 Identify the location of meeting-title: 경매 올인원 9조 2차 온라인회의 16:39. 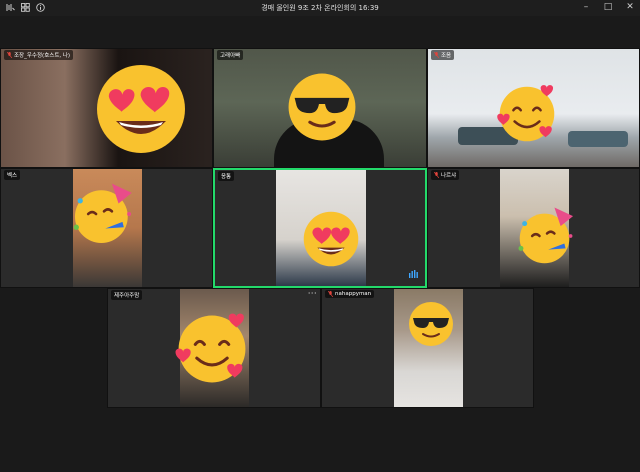
(320, 8).